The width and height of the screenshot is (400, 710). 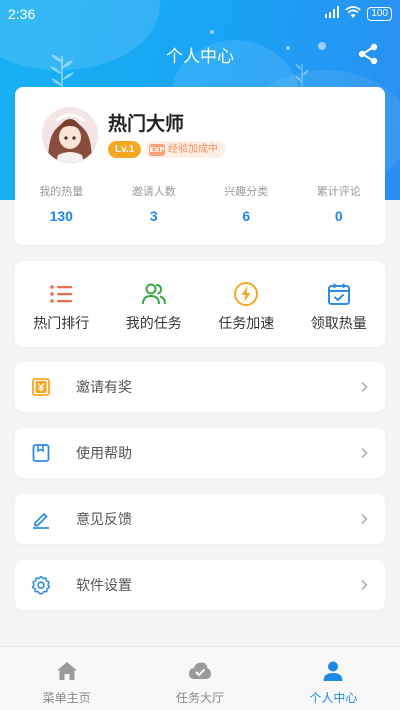 I want to click on shortcut-label: 领取热量, so click(x=338, y=324).